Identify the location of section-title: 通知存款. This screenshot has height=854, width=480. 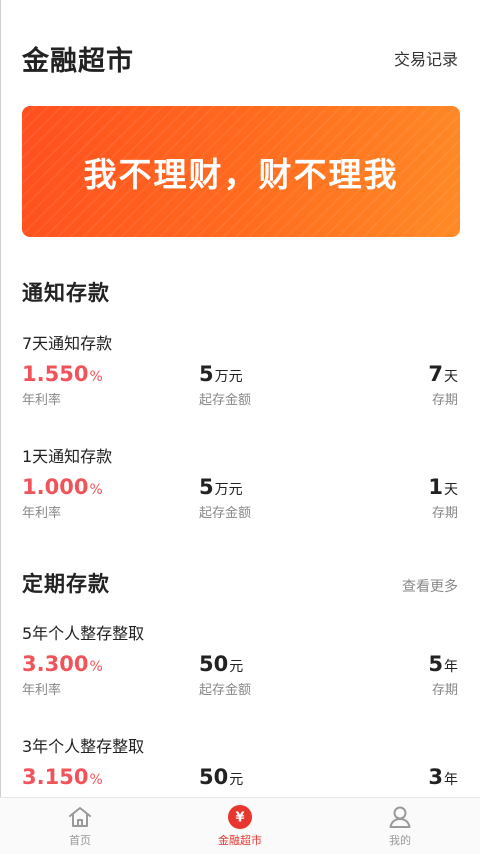
(66, 293).